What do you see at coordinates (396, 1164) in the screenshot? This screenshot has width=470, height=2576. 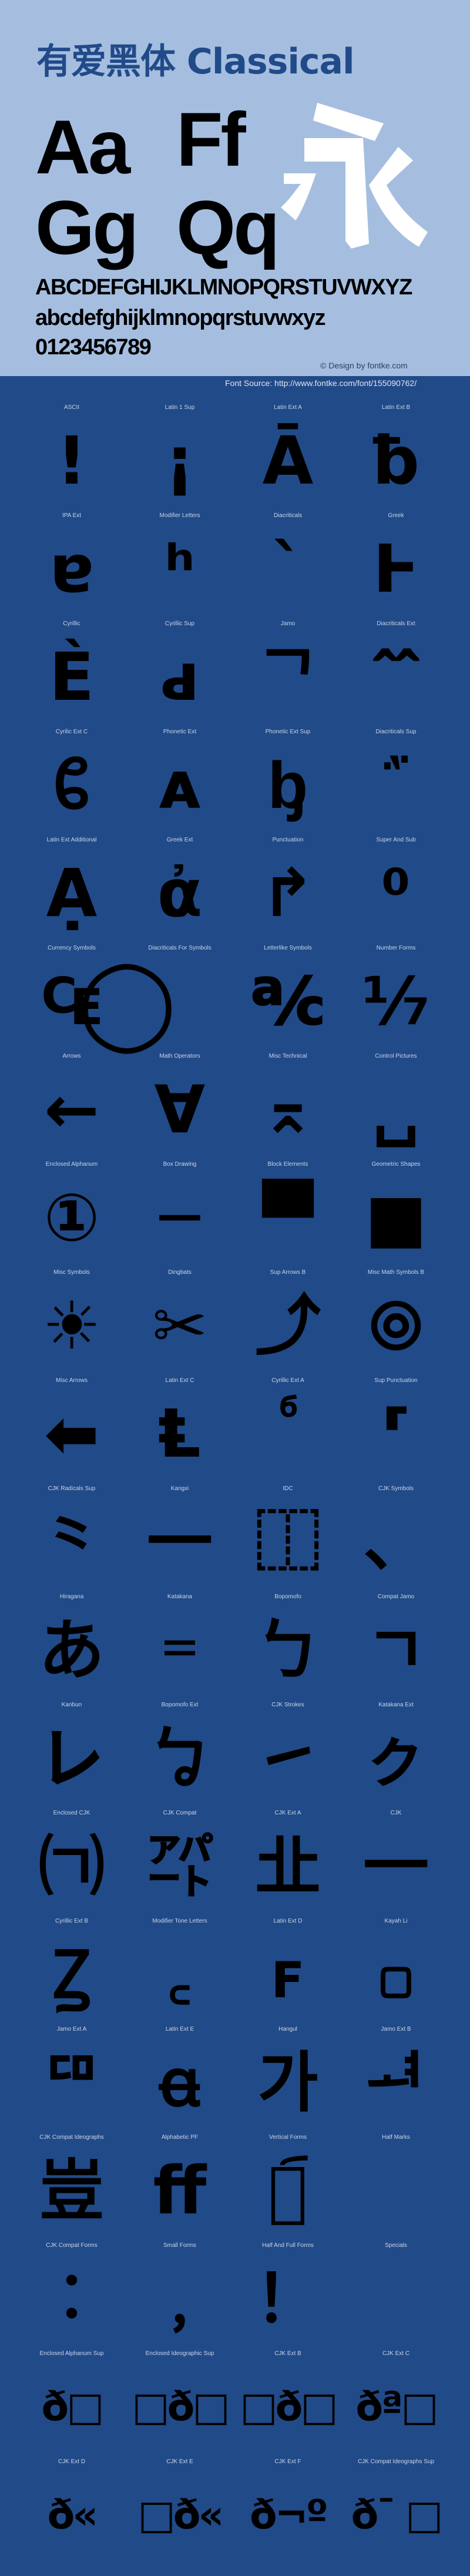 I see `block-label: Geometric Shapes` at bounding box center [396, 1164].